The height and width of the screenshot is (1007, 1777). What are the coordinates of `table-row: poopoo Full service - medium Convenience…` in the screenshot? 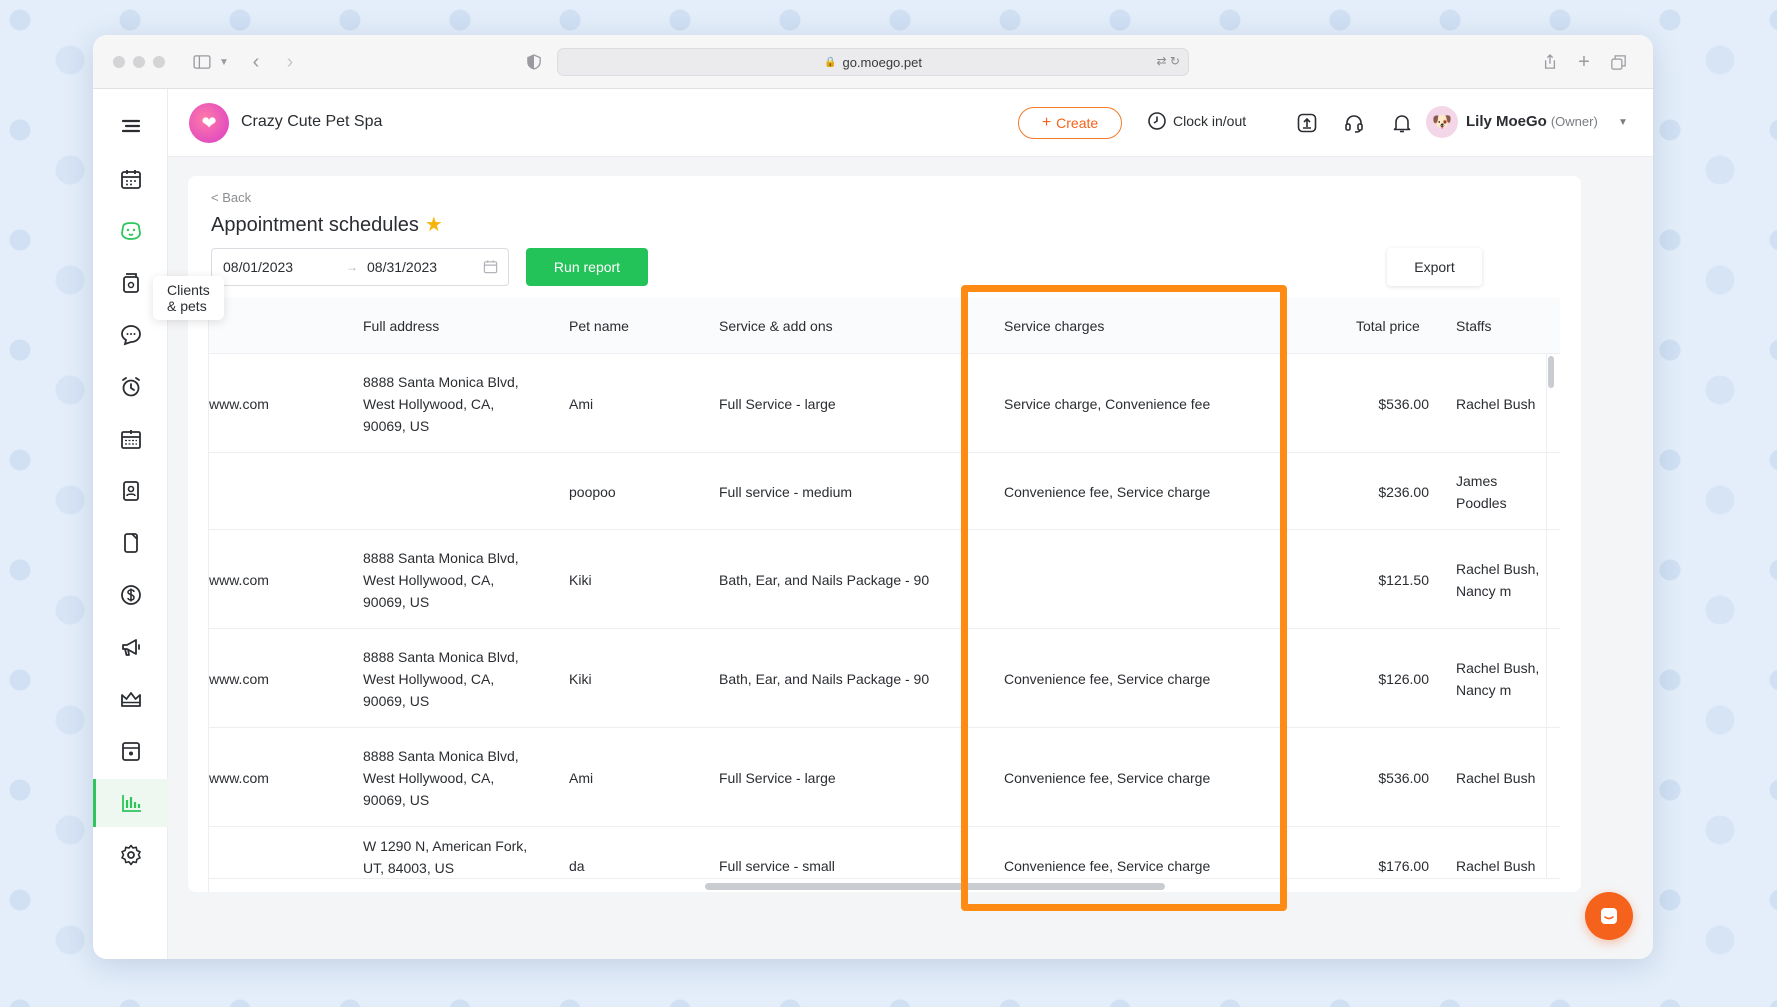 It's located at (884, 491).